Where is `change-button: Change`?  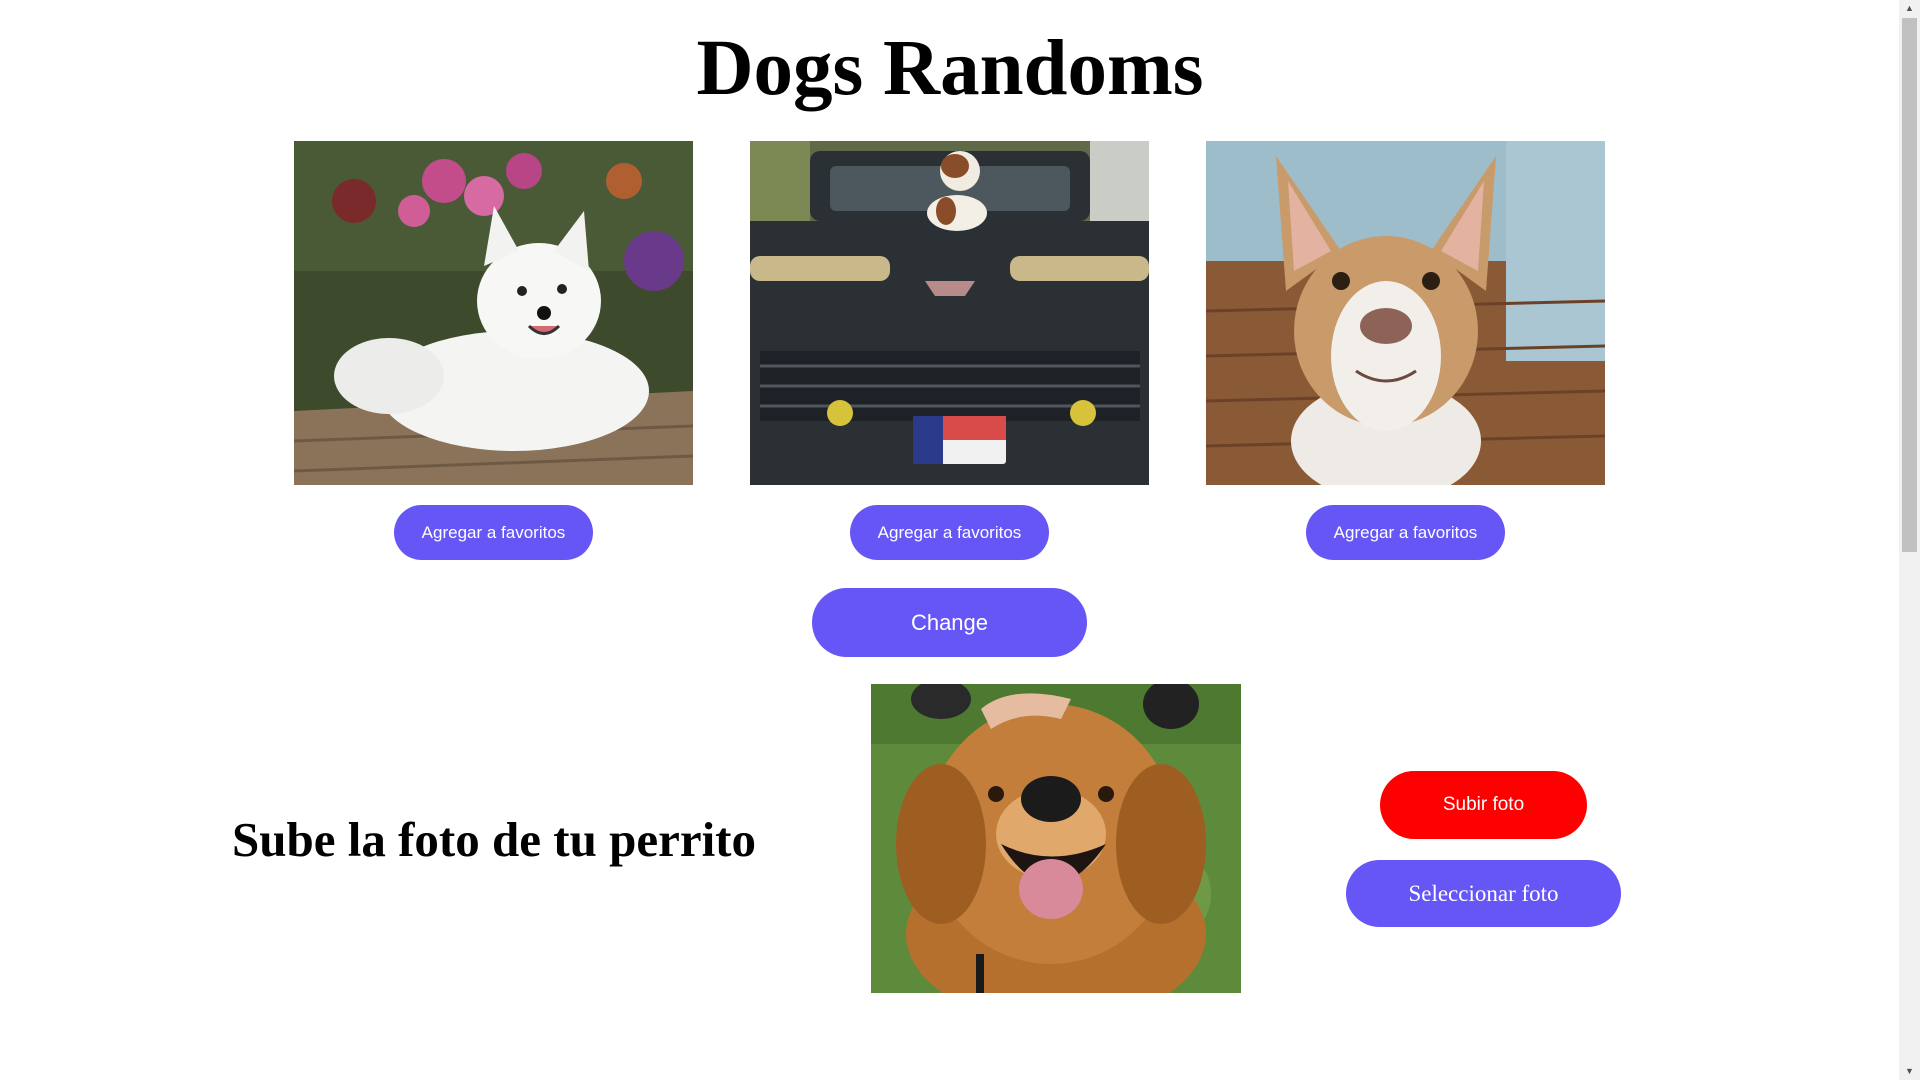
change-button: Change is located at coordinates (949, 622).